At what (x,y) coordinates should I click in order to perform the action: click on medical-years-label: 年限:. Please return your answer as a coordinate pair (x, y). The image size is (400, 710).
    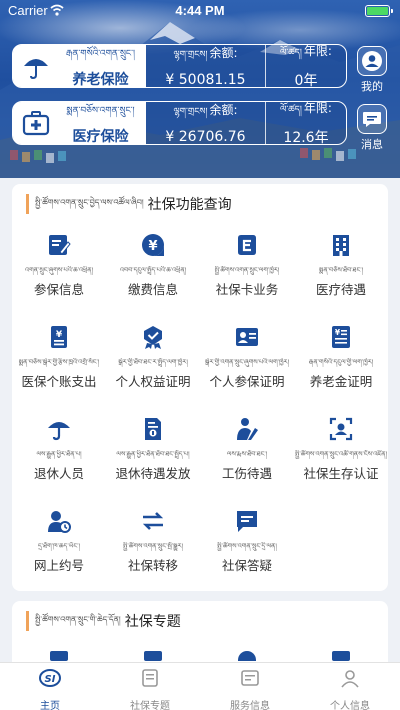
    Looking at the image, I should click on (317, 108).